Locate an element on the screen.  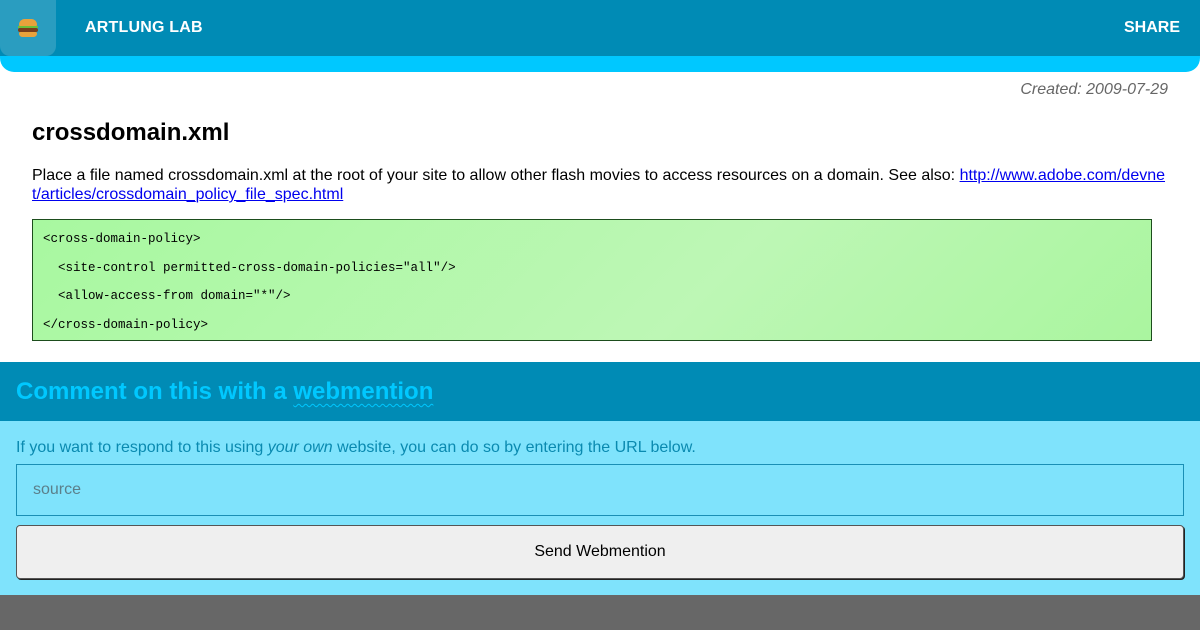
source-url-input is located at coordinates (600, 490).